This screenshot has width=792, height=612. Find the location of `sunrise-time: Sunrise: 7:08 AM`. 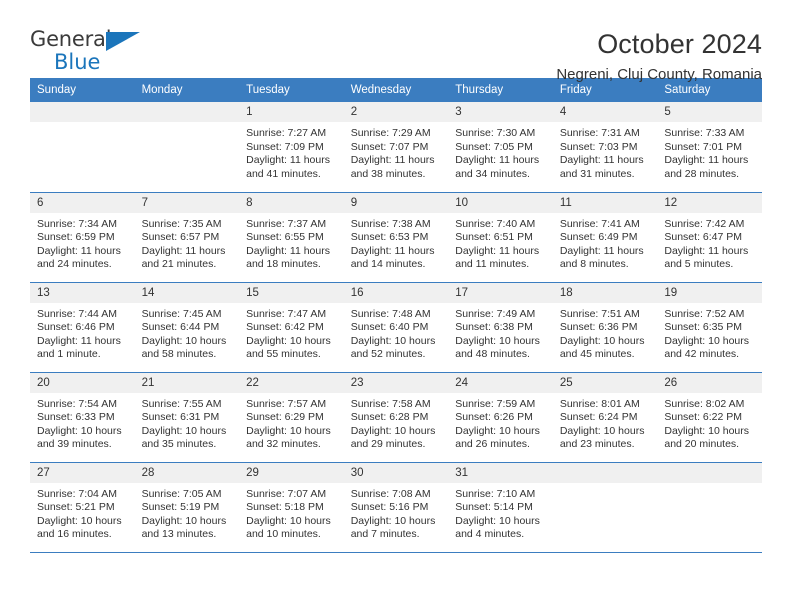

sunrise-time: Sunrise: 7:08 AM is located at coordinates (390, 493).